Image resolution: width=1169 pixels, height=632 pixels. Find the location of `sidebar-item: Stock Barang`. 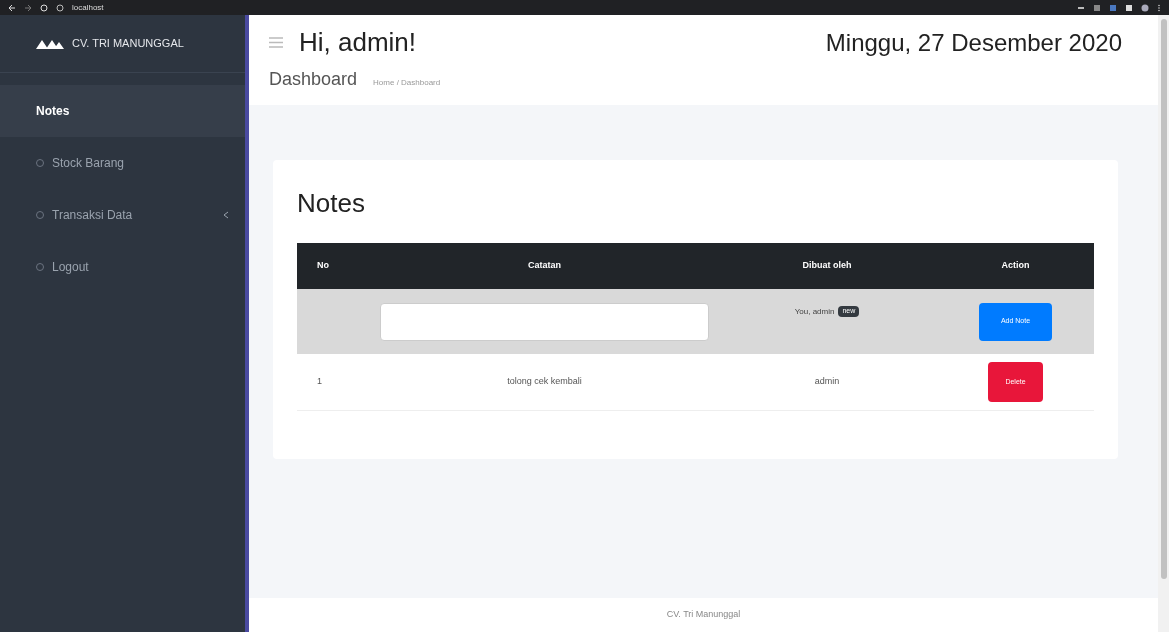

sidebar-item: Stock Barang is located at coordinates (122, 163).